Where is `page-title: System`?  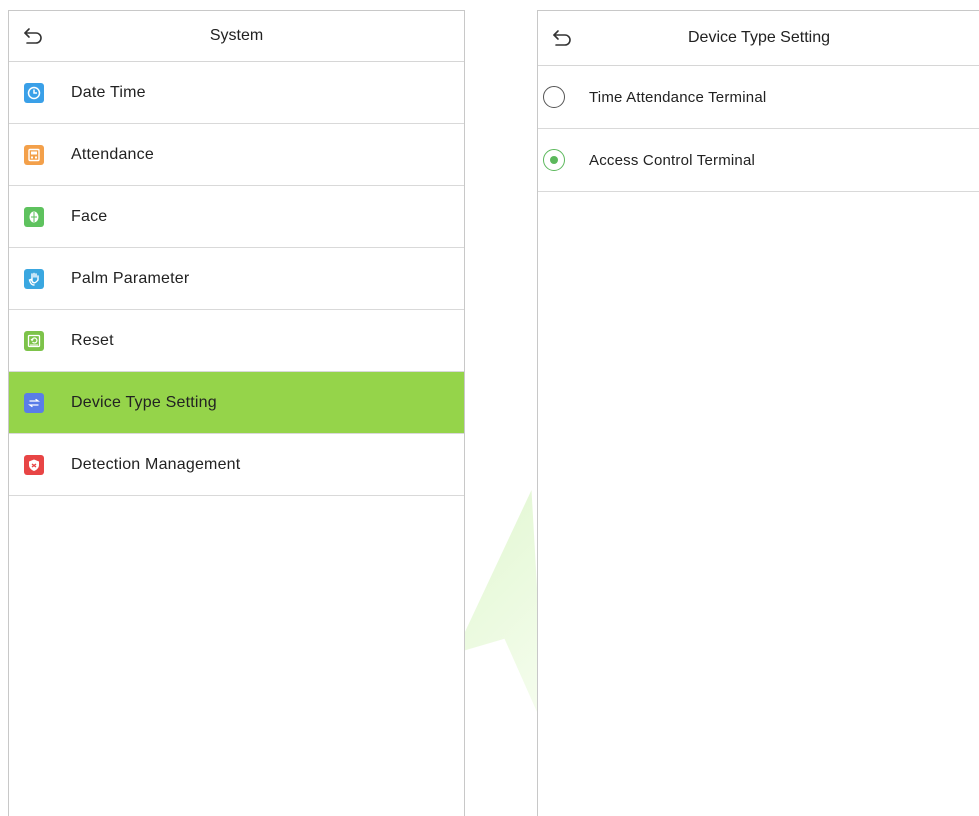 page-title: System is located at coordinates (236, 35).